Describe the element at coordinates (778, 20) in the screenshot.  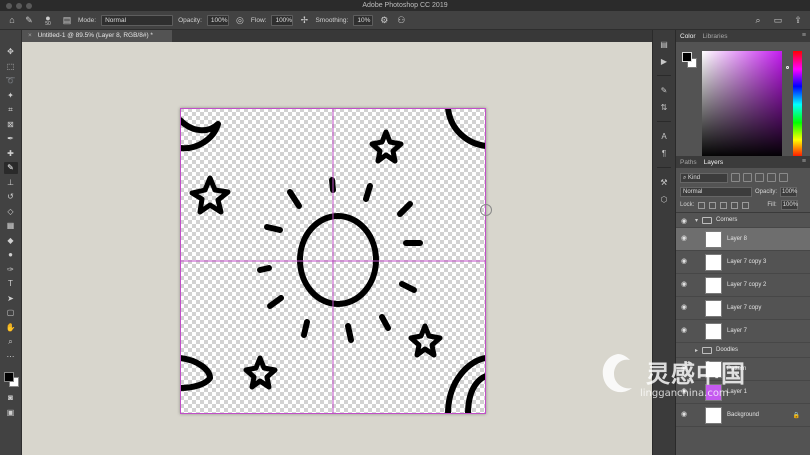
I see `workspace-icon: ▭` at that location.